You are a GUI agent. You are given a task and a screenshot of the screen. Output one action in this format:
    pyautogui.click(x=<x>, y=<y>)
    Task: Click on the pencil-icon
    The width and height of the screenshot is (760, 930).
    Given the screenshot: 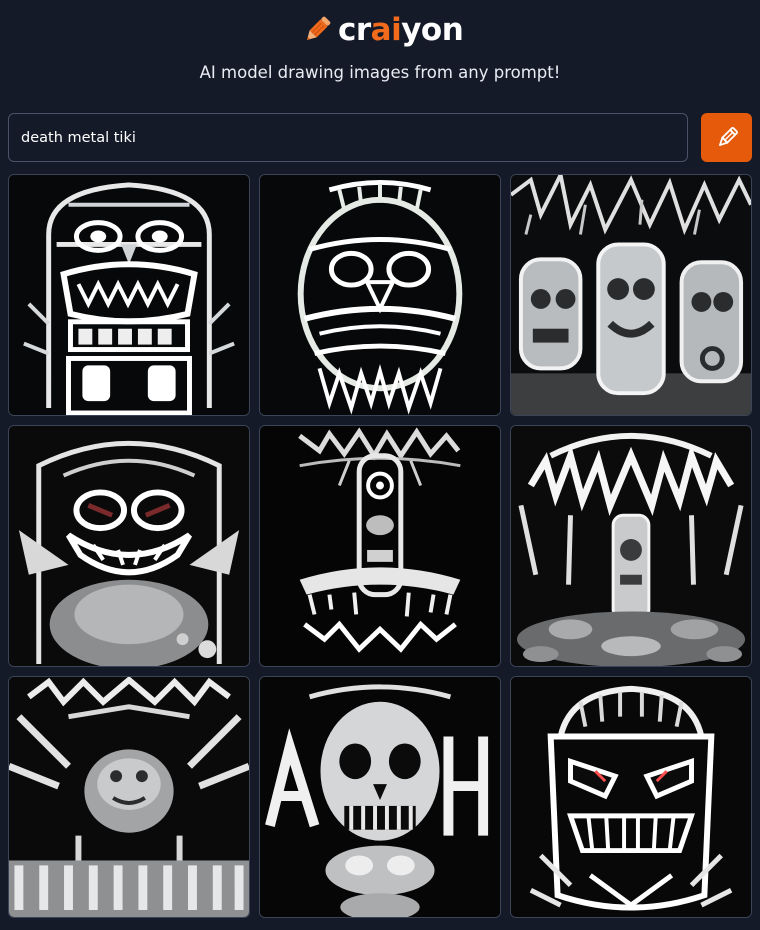 What is the action you would take?
    pyautogui.click(x=727, y=138)
    